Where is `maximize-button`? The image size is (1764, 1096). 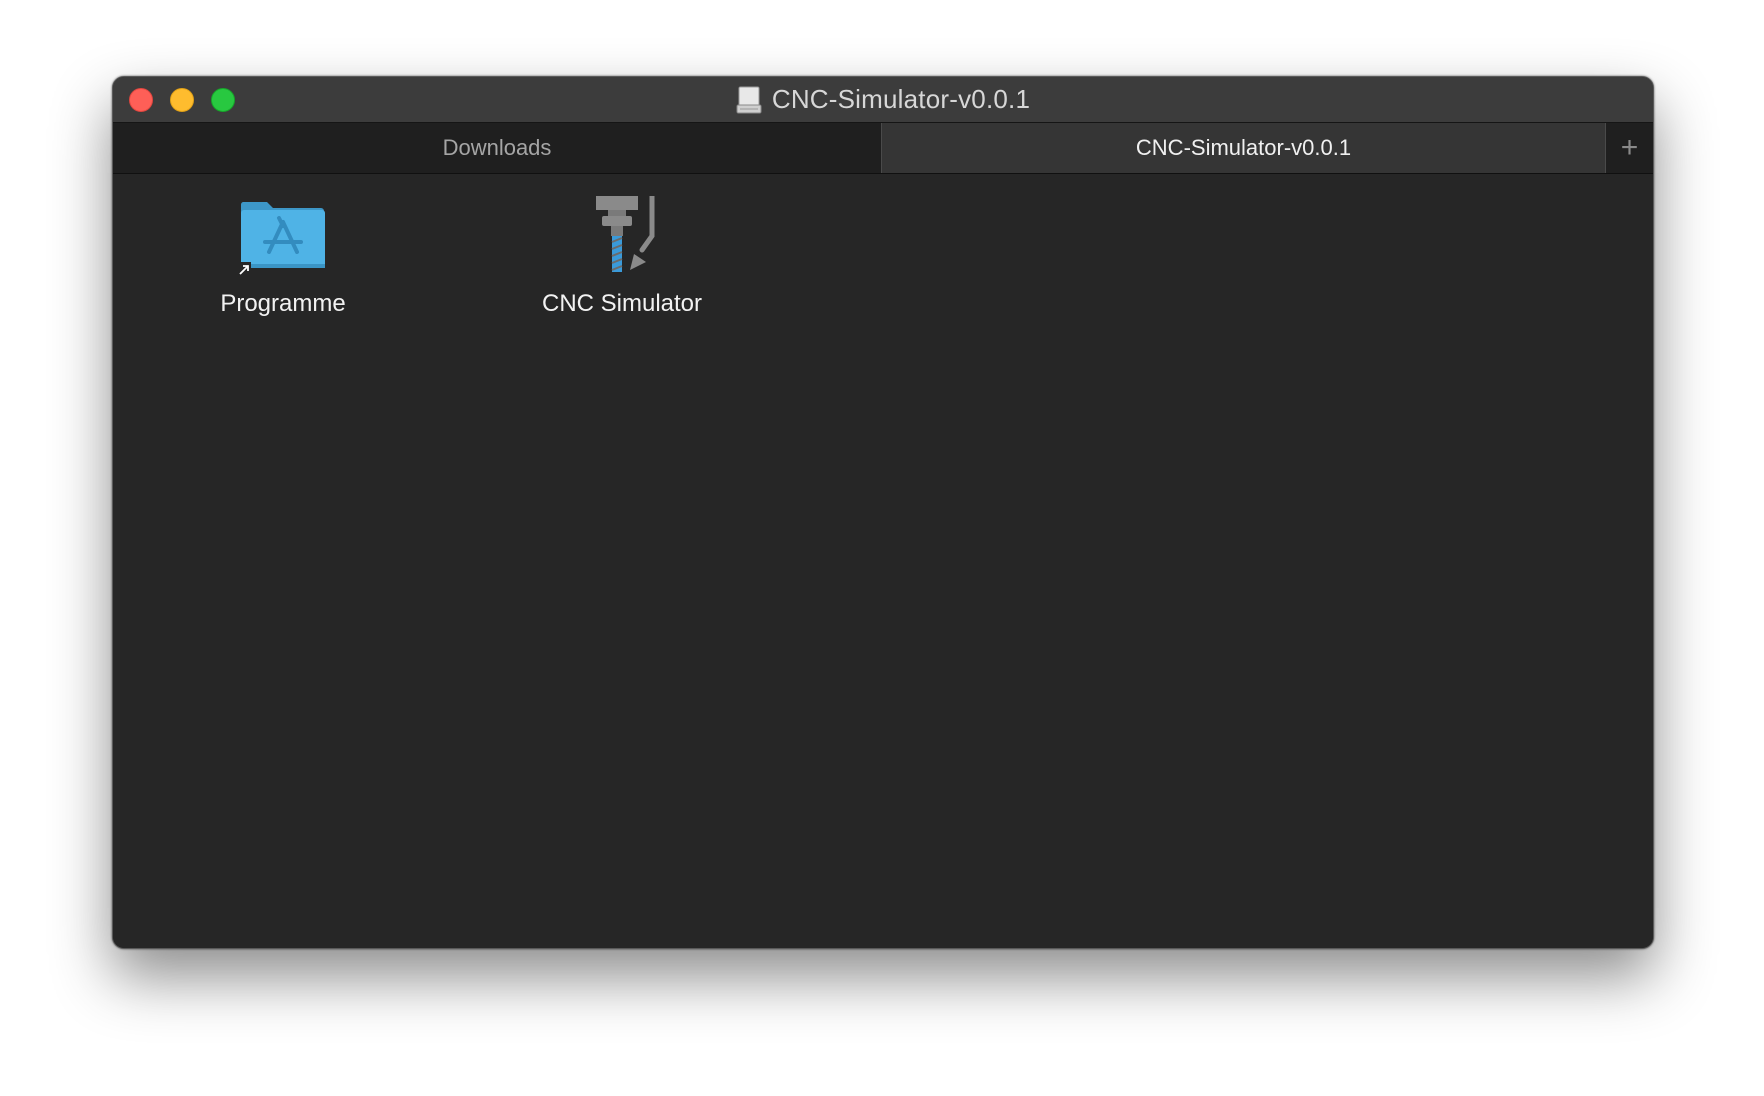
maximize-button is located at coordinates (223, 100).